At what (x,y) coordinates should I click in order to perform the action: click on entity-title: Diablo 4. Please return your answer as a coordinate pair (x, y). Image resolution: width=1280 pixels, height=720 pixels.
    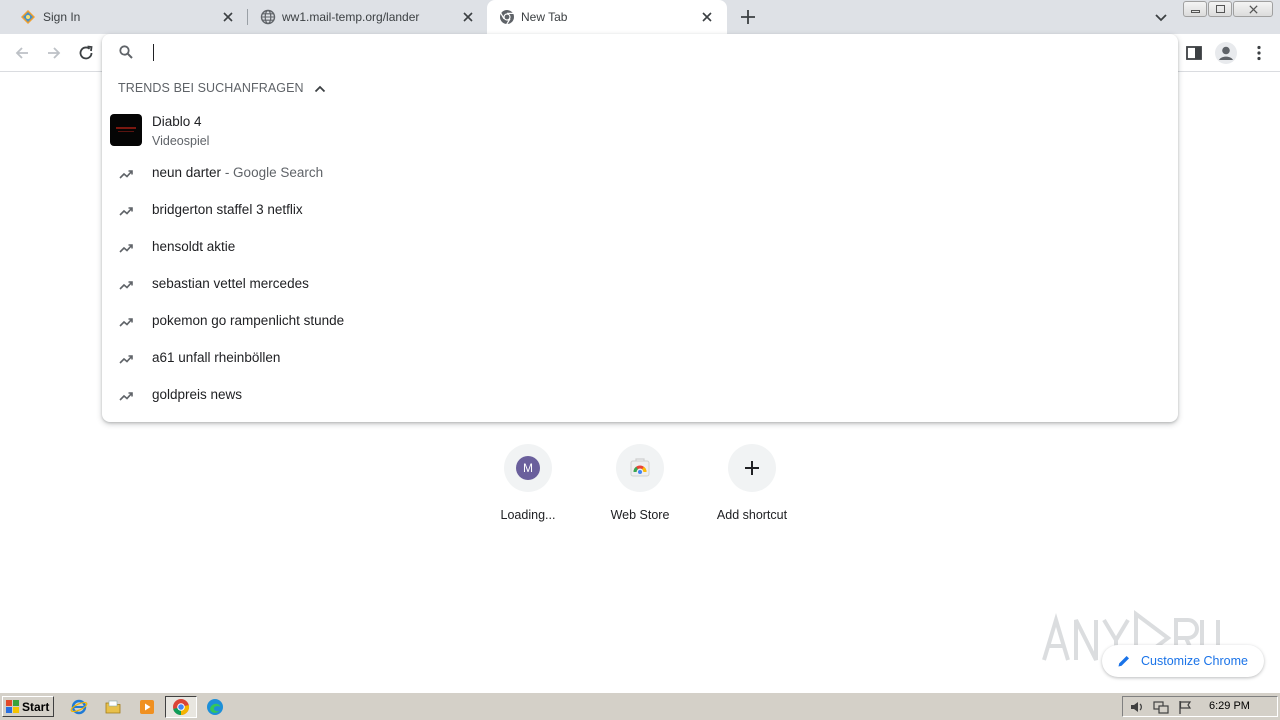
    Looking at the image, I should click on (177, 121).